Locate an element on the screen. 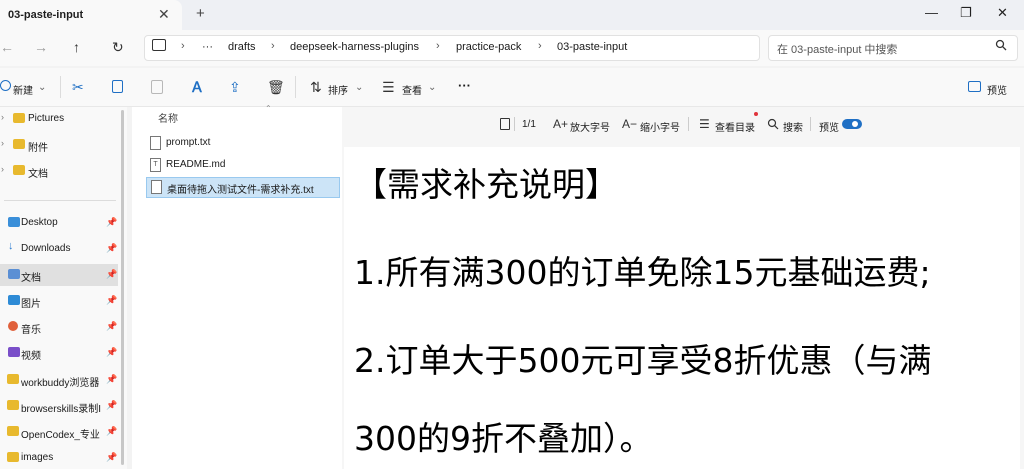 This screenshot has height=469, width=1024. share-icon: ⇪ is located at coordinates (235, 87).